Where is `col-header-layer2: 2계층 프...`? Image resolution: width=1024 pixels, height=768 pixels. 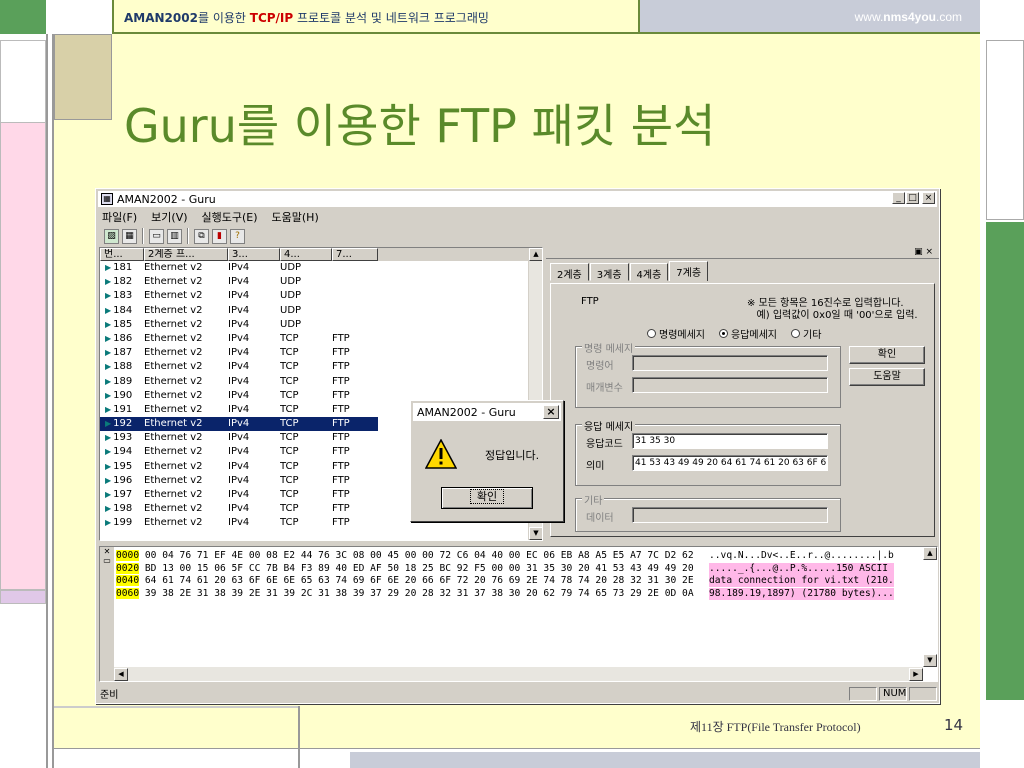
col-header-layer2: 2계층 프... is located at coordinates (186, 254).